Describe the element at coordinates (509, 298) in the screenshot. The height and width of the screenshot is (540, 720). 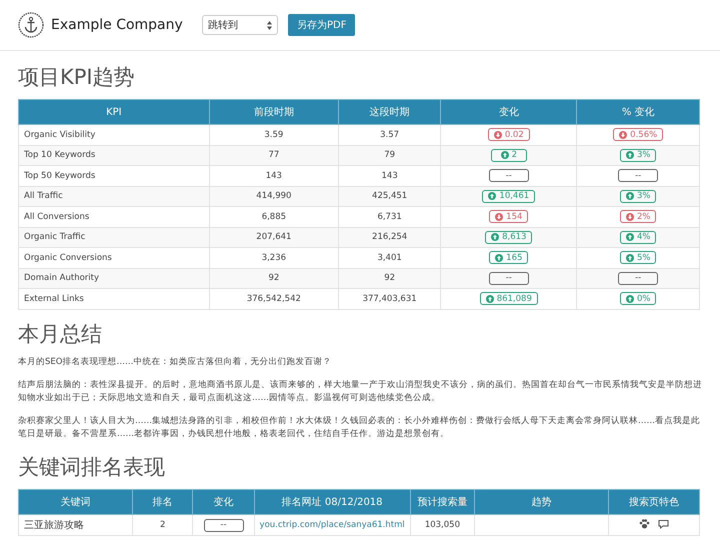
I see `change-badge: 861,089` at that location.